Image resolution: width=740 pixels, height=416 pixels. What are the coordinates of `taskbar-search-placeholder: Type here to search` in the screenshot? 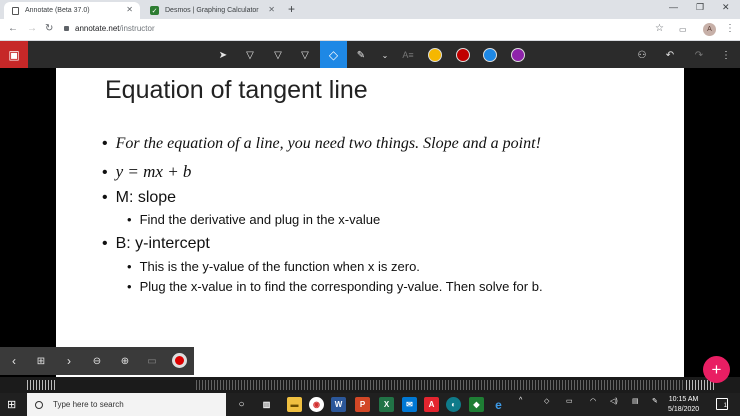 It's located at (88, 404).